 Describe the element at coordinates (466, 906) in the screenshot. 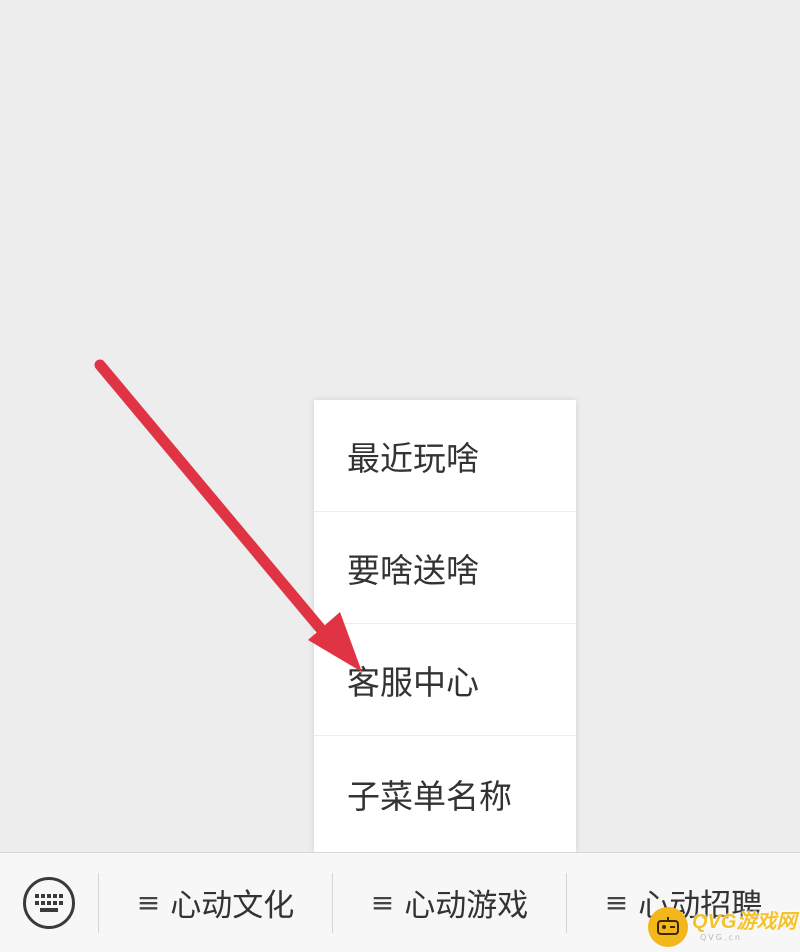

I see `menu-tab-label: 心动游戏` at that location.